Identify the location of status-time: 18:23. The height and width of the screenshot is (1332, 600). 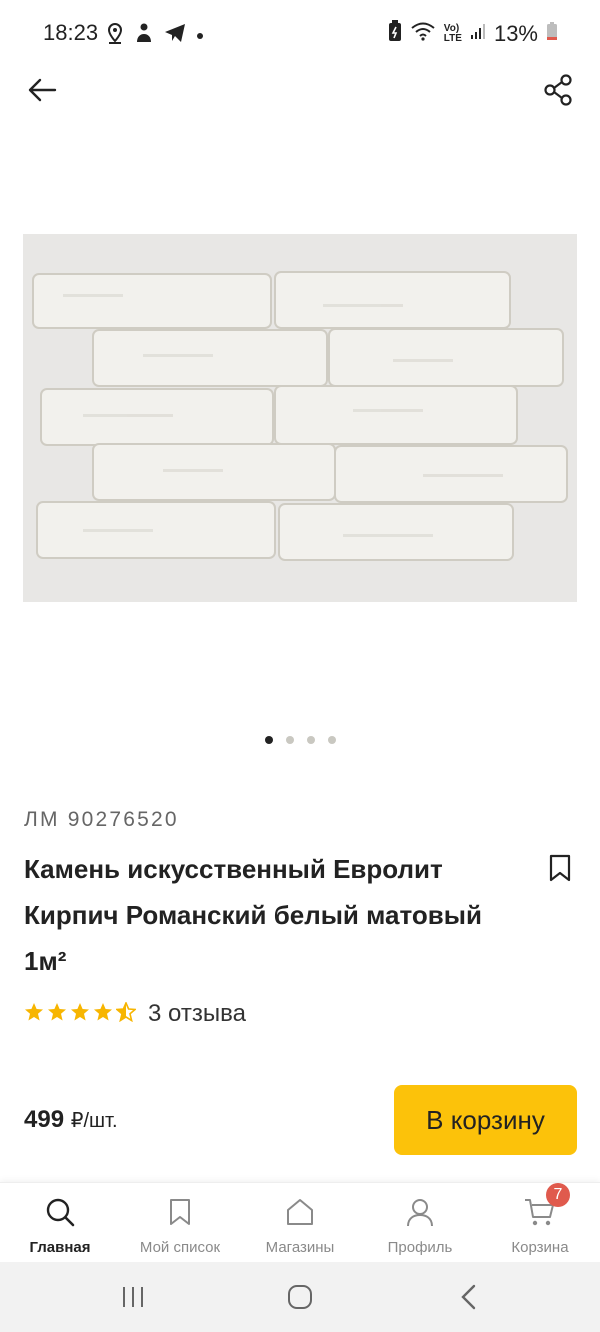
(71, 32).